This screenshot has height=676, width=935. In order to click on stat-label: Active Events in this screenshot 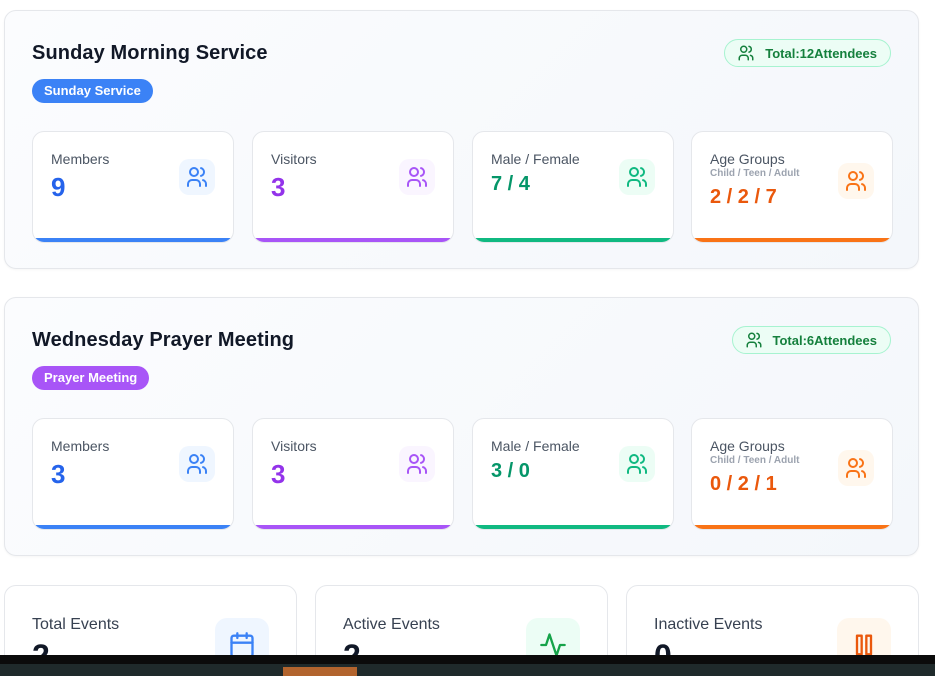, I will do `click(391, 624)`.